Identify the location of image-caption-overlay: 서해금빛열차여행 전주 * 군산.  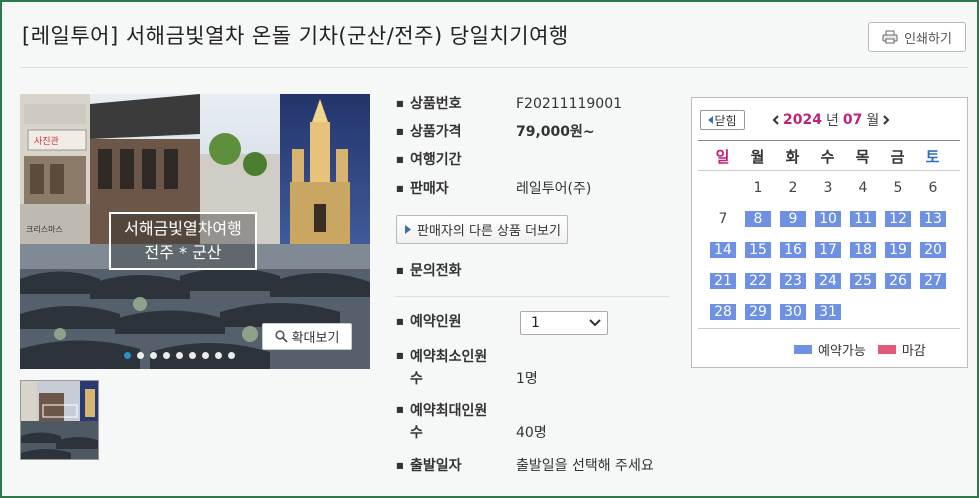
(183, 241).